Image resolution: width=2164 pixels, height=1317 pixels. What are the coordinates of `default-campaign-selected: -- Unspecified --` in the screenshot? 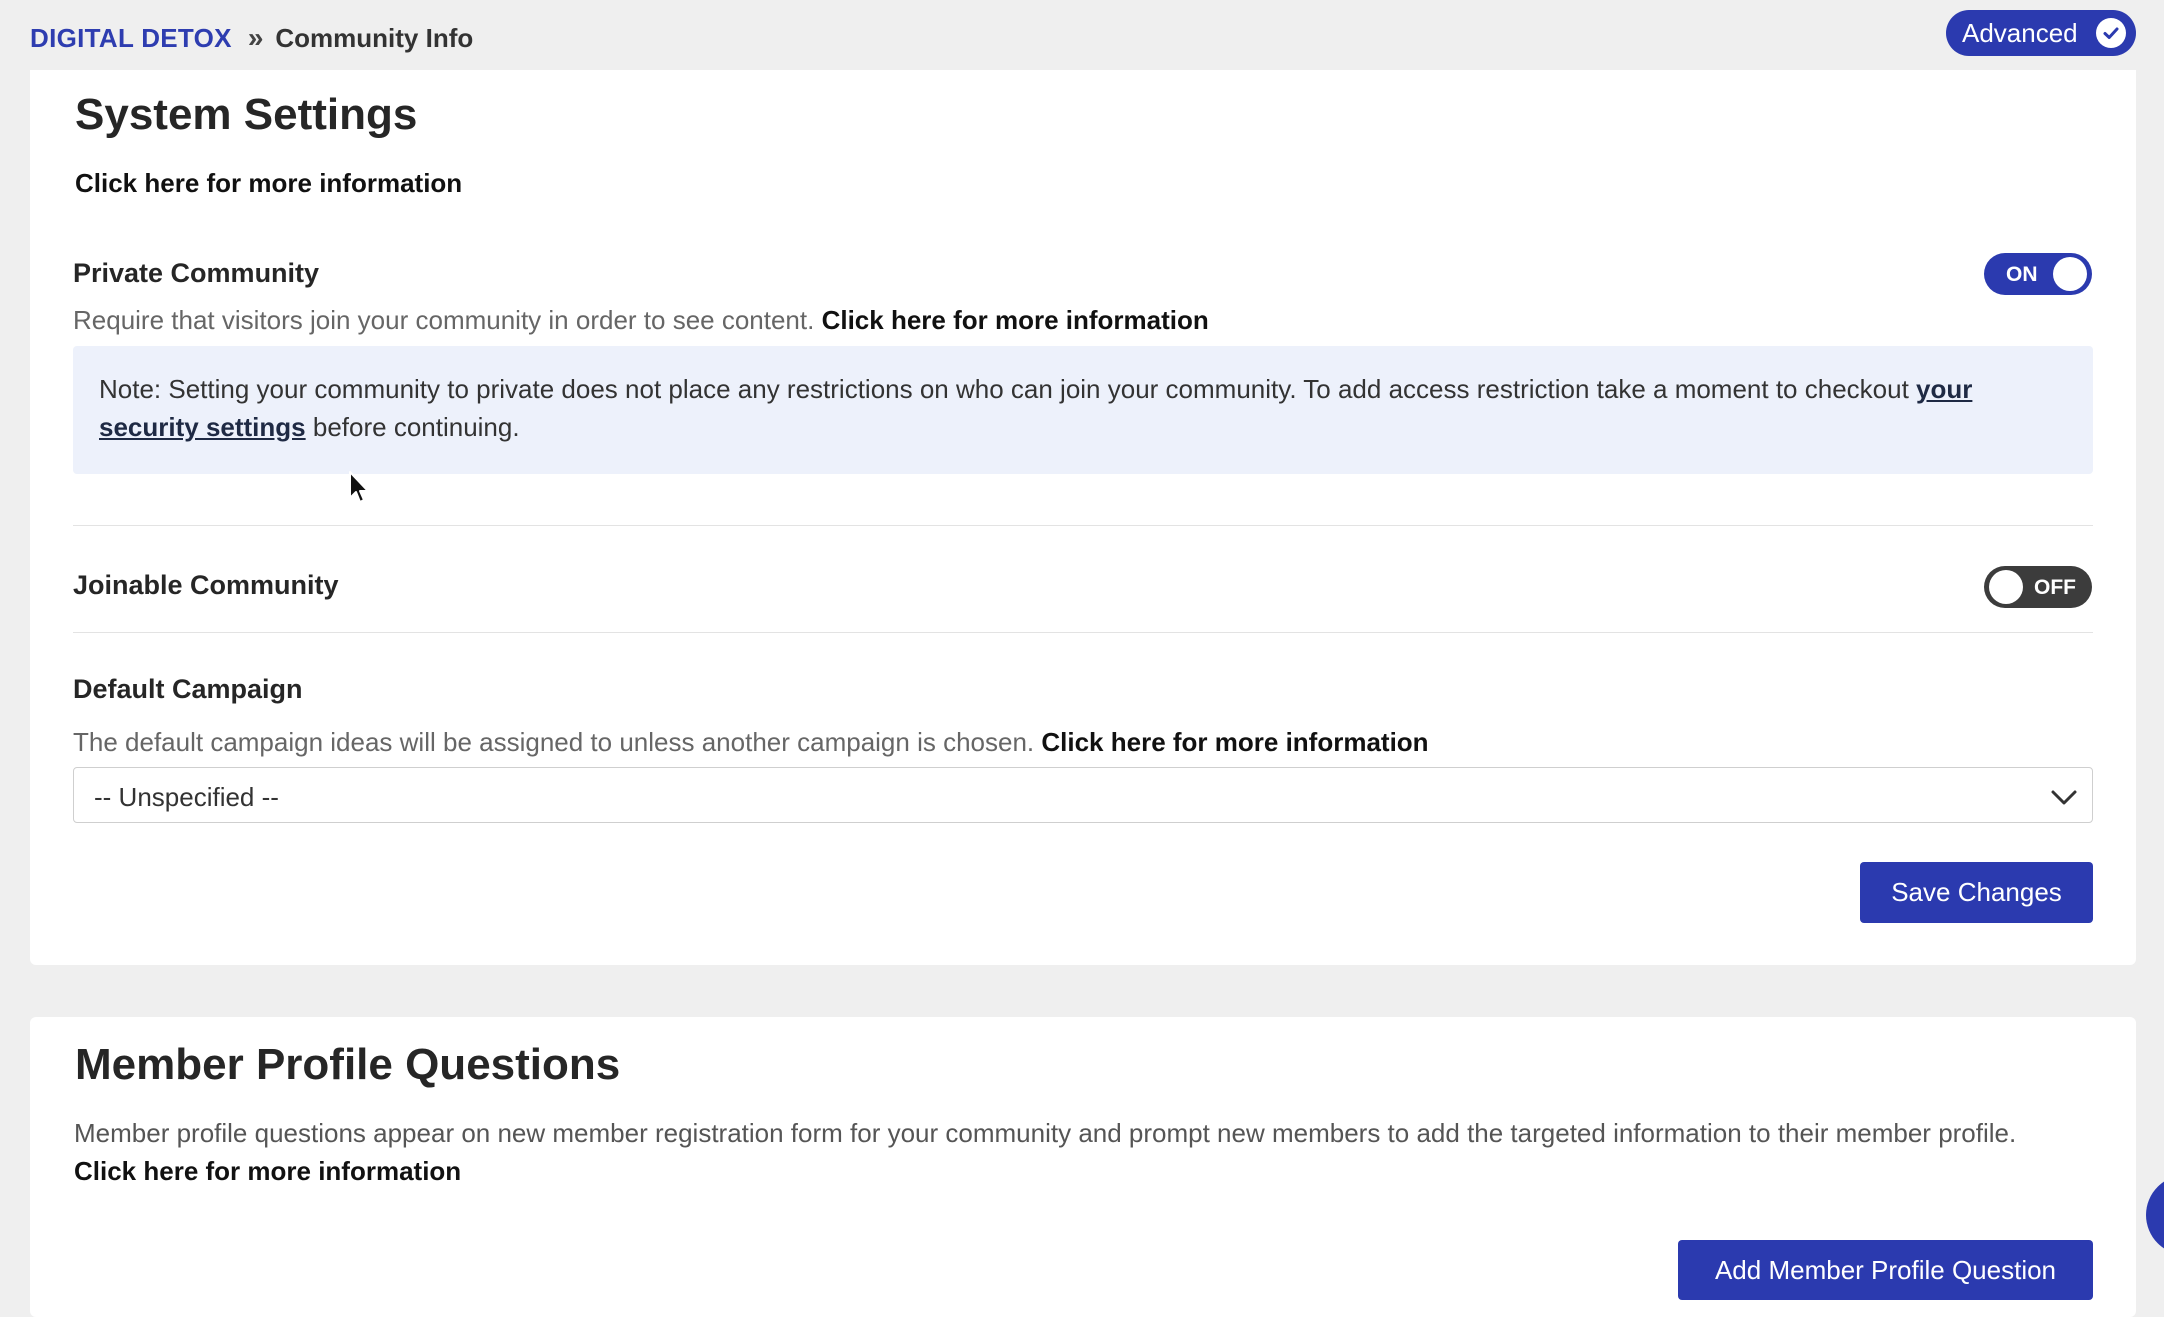 It's located at (186, 797).